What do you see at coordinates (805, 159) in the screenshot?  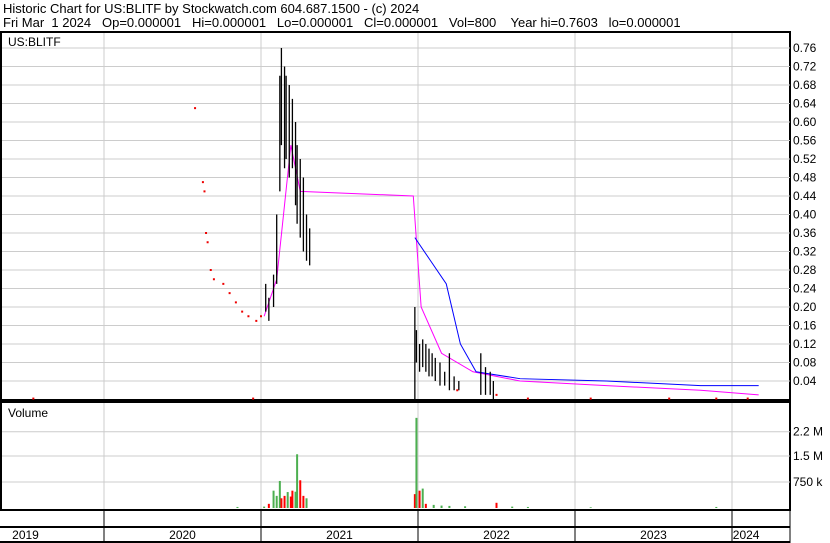 I see `price-tick-label: 0.52` at bounding box center [805, 159].